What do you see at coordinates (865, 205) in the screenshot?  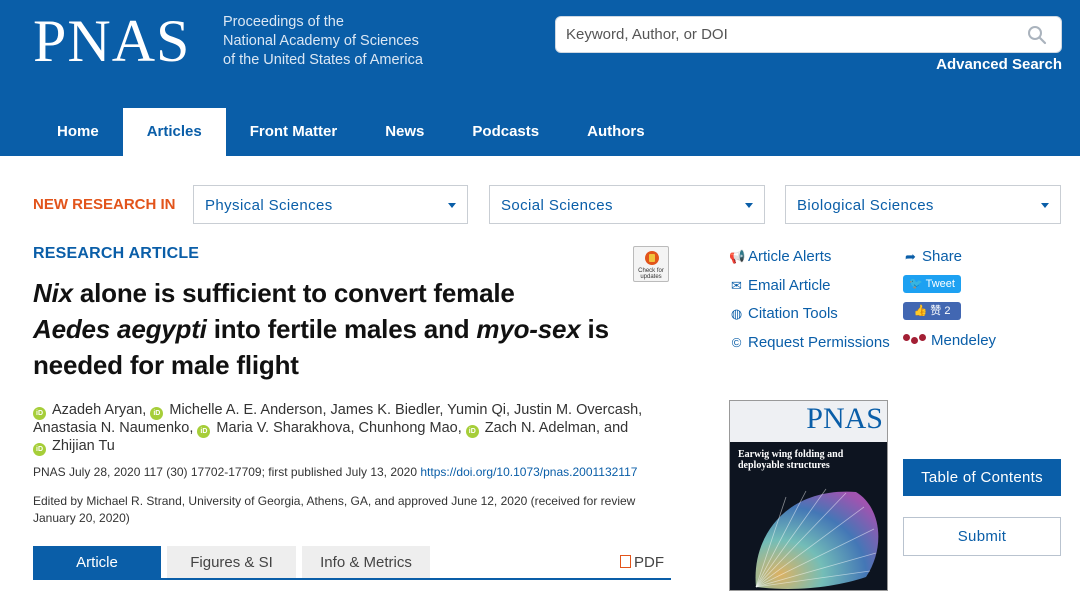 I see `select-value: Biological Sciences` at bounding box center [865, 205].